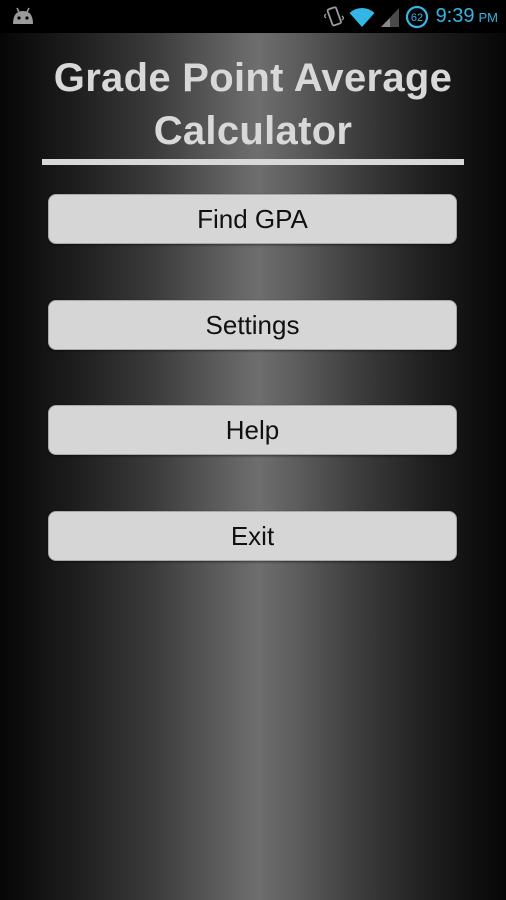  What do you see at coordinates (253, 131) in the screenshot?
I see `title-line-2: Calculator` at bounding box center [253, 131].